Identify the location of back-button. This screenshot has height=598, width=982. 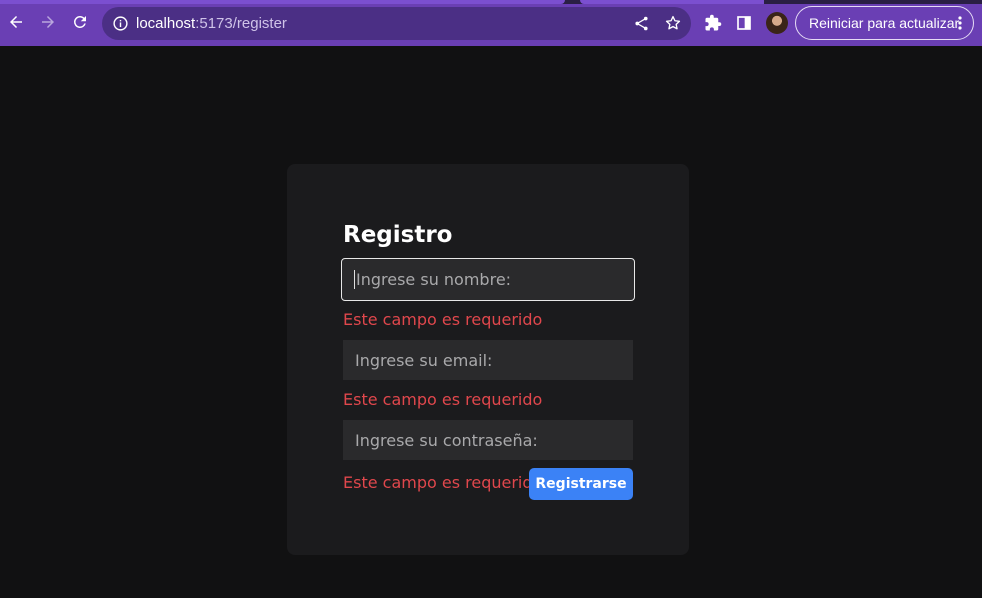
(16, 22).